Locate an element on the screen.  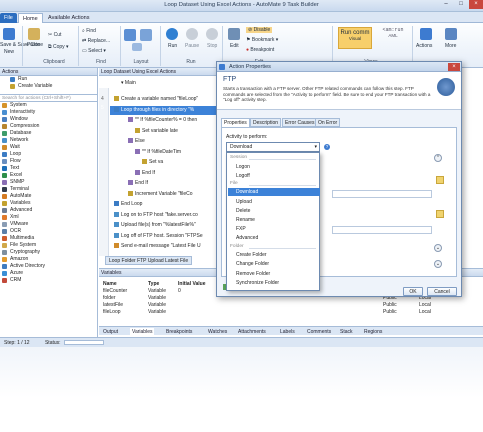
category-multimedia: Multimedia is located at coordinates (48, 238).